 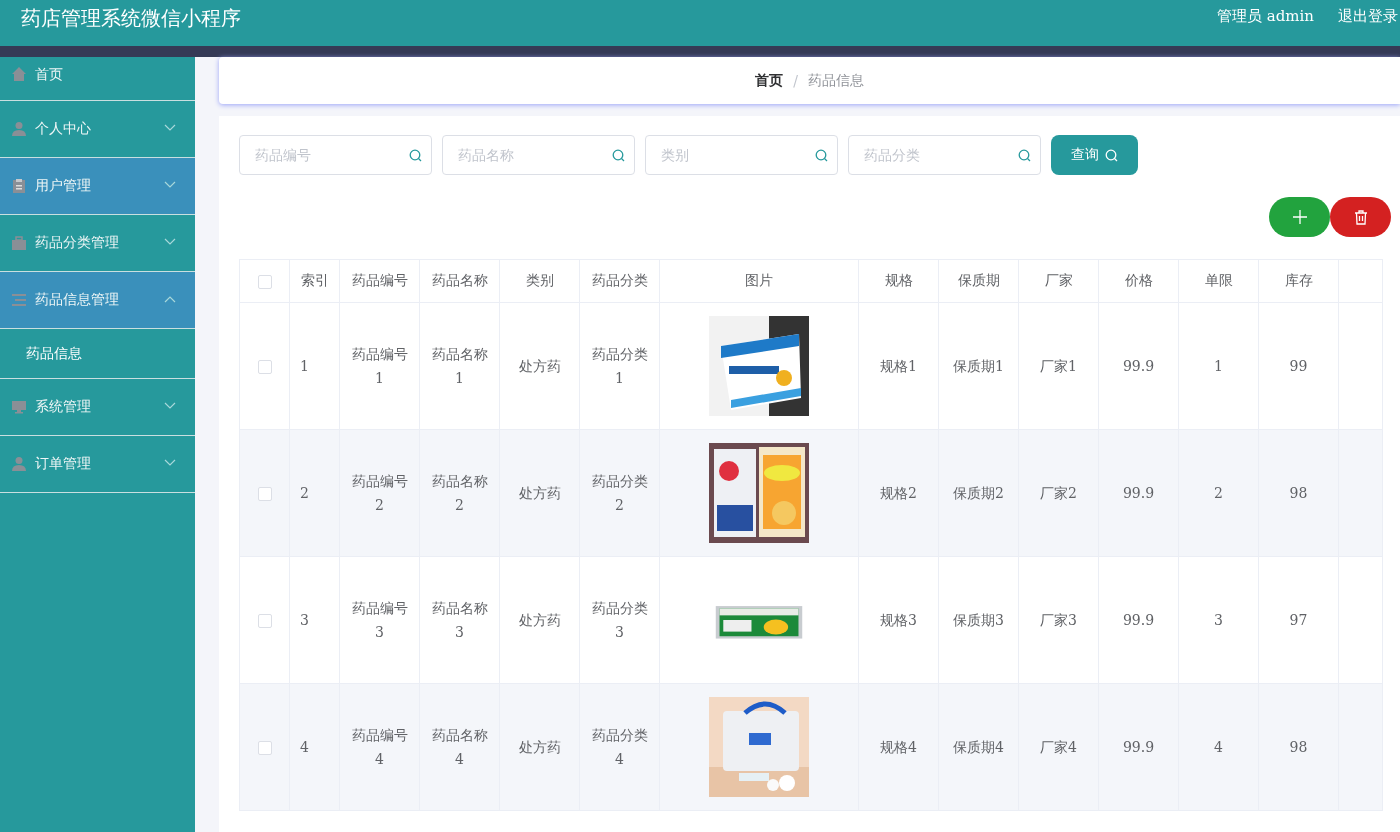 I want to click on clipboard-icon, so click(x=19, y=186).